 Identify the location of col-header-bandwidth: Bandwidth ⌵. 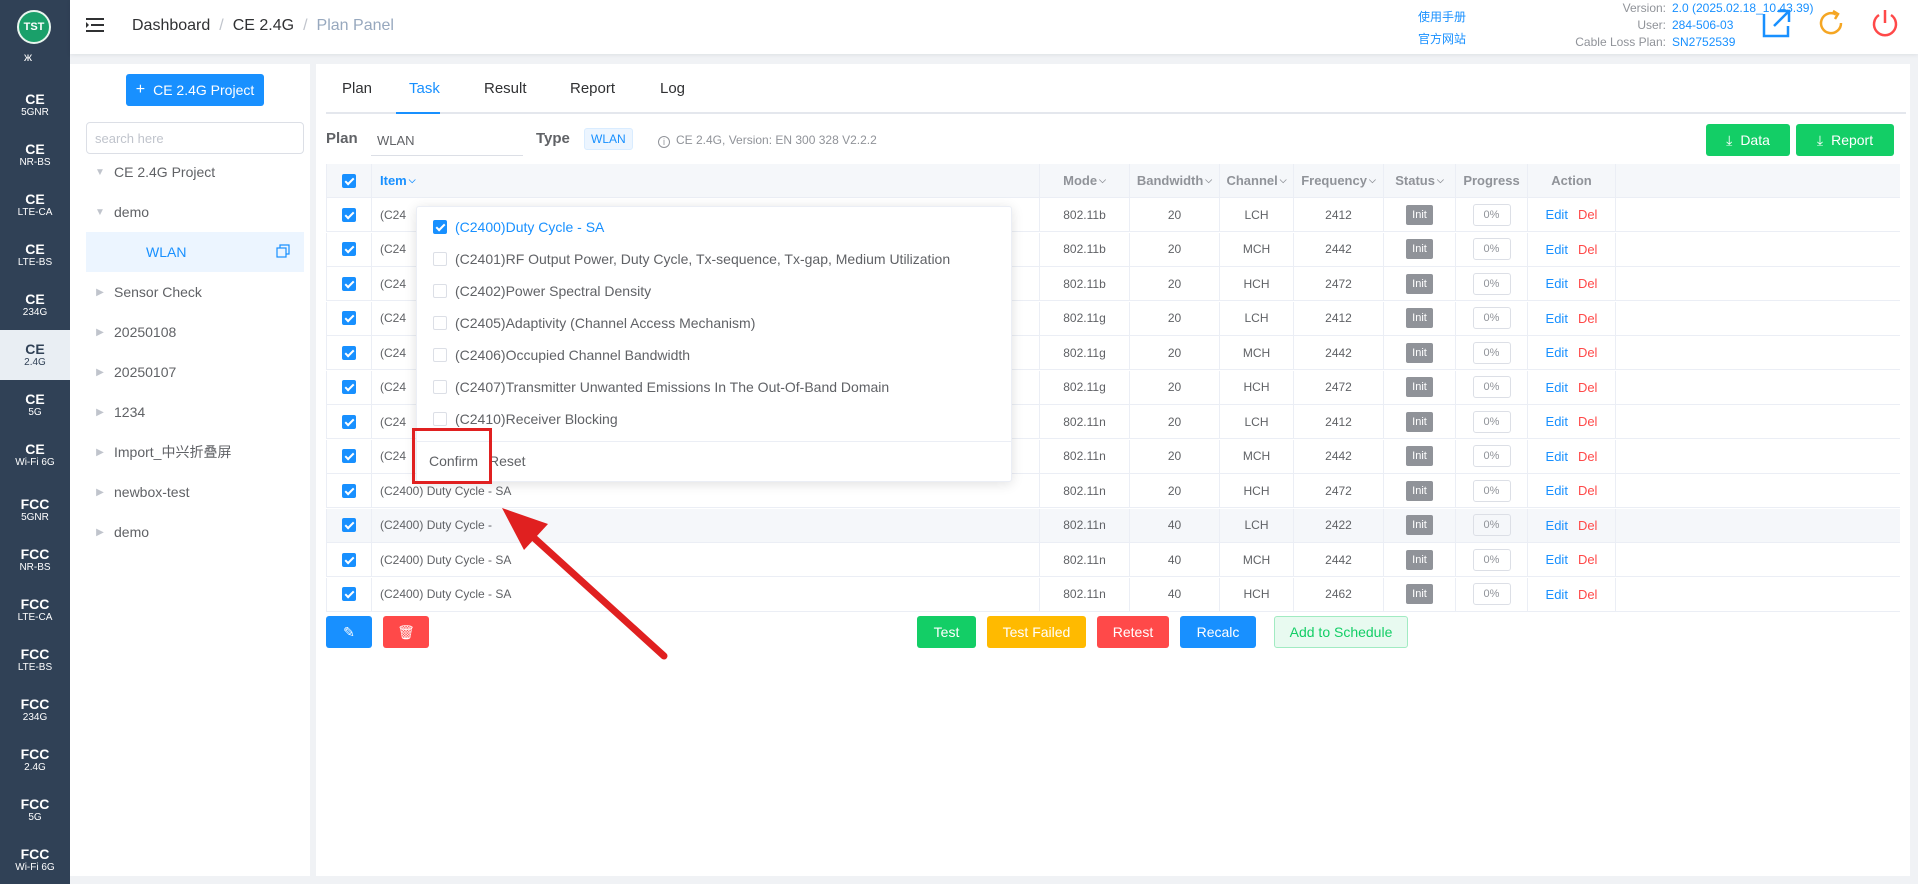
(1175, 180).